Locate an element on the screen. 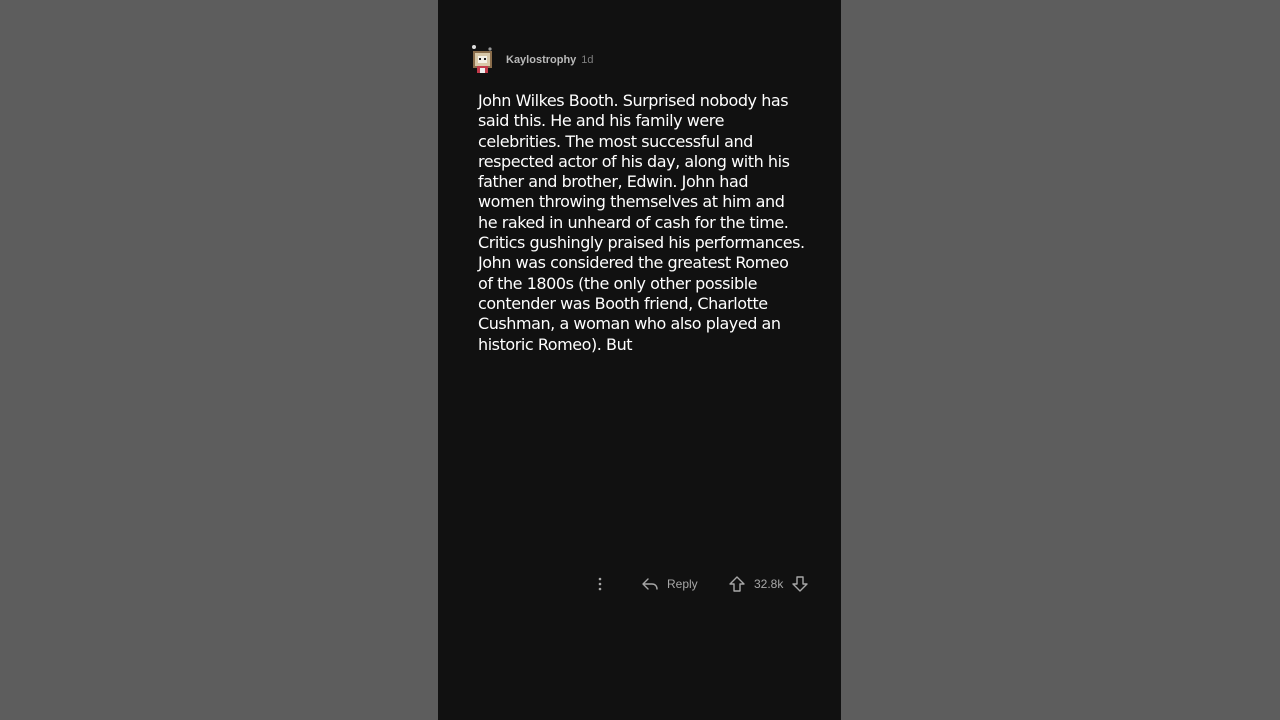 This screenshot has height=720, width=1280. more-options-button is located at coordinates (600, 584).